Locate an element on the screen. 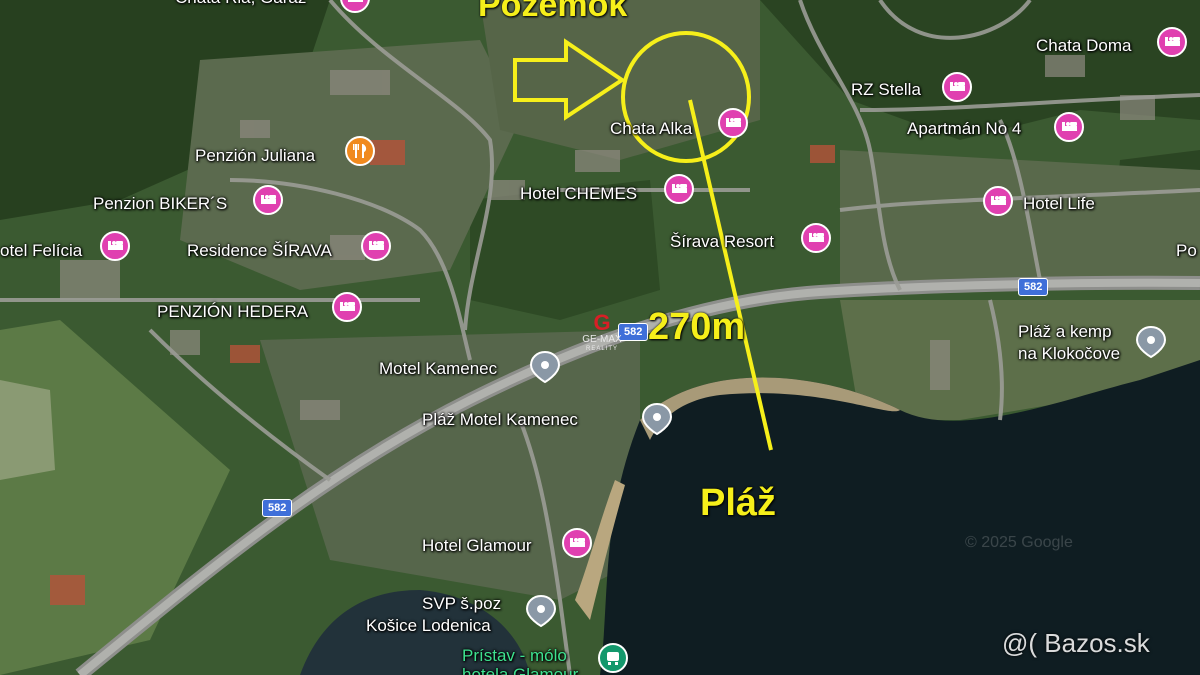  place-label: Chata Doma is located at coordinates (1083, 46).